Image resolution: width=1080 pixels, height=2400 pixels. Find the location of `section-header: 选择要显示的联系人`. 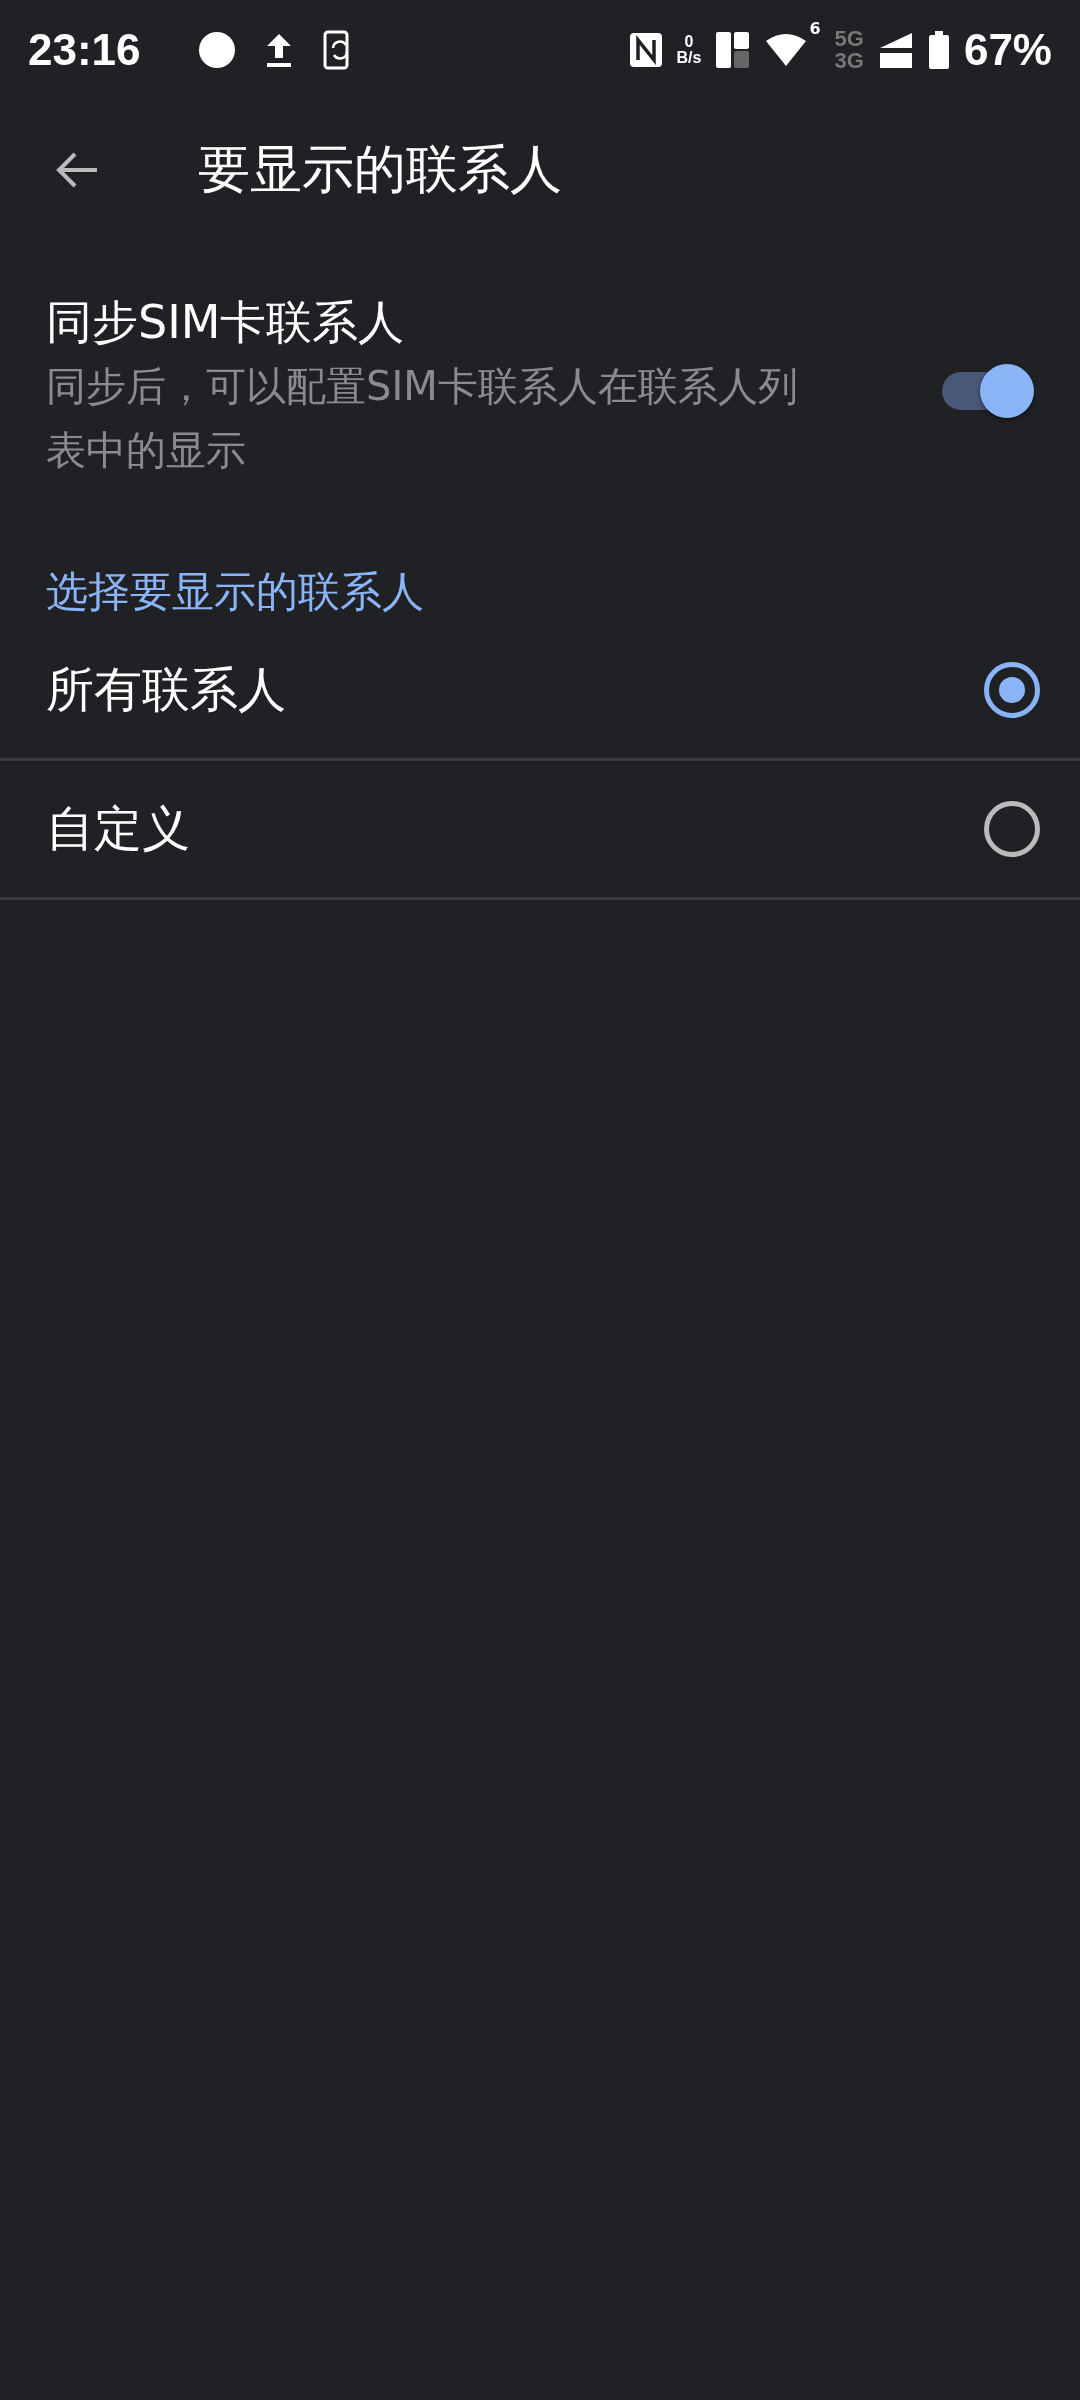

section-header: 选择要显示的联系人 is located at coordinates (235, 592).